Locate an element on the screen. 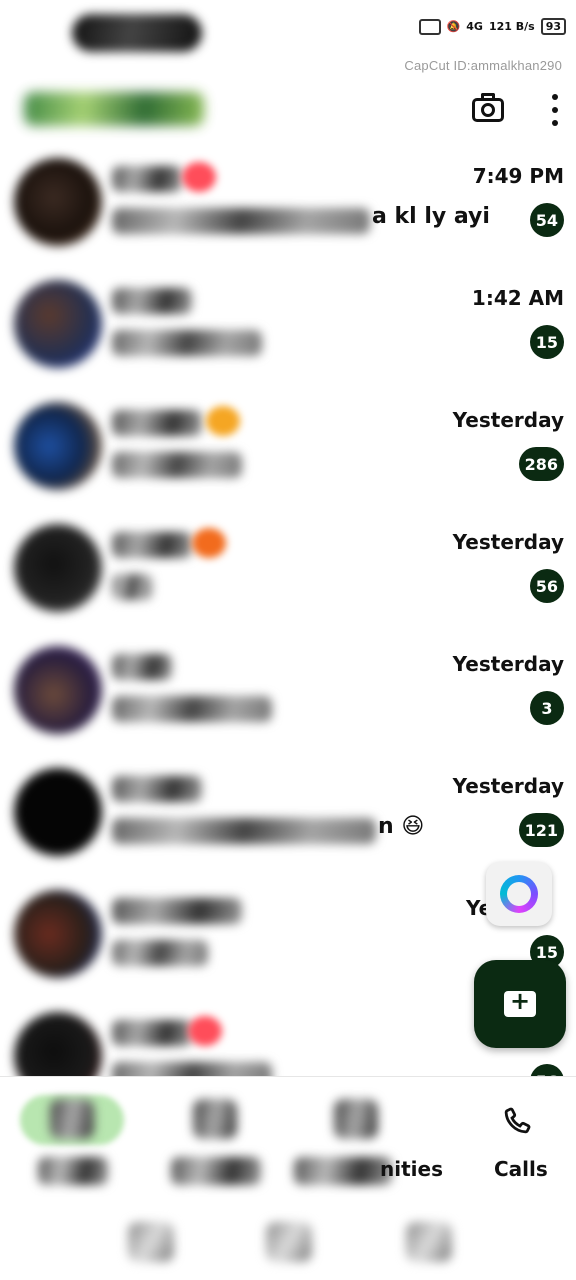  chat-time: 1:42 AM is located at coordinates (517, 298).